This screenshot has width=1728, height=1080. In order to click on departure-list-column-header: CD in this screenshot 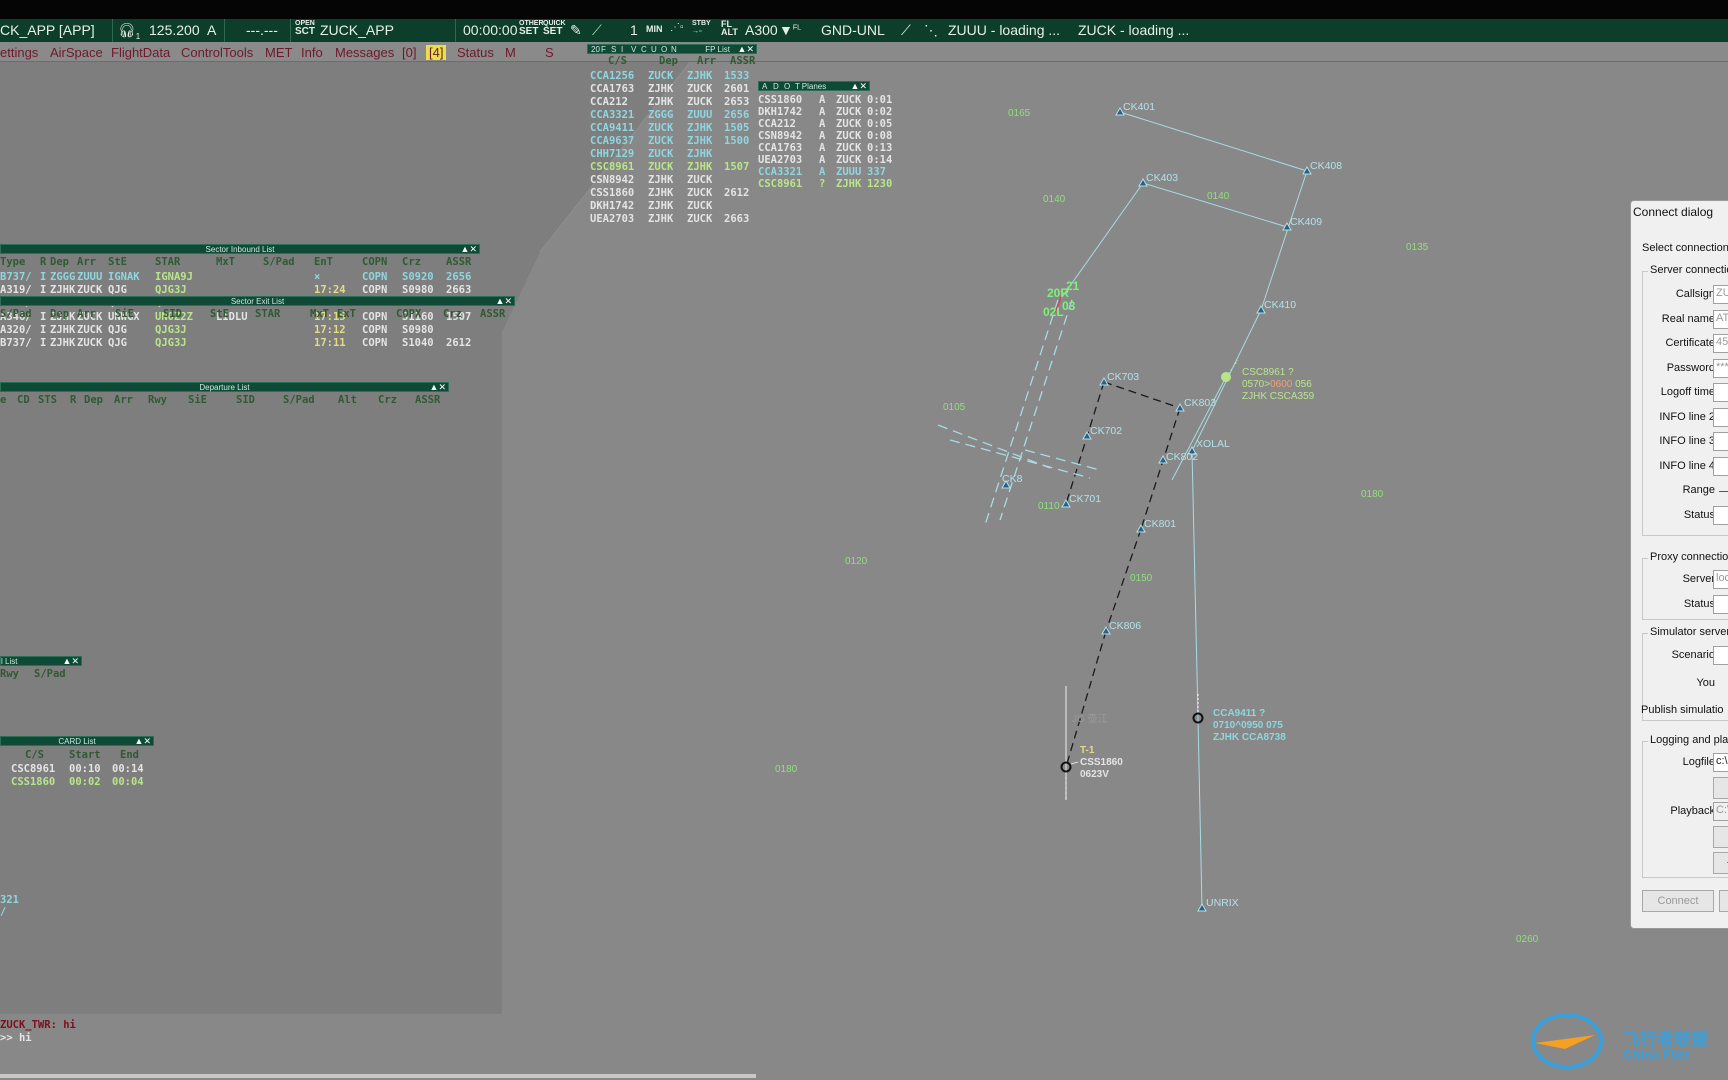, I will do `click(23, 400)`.